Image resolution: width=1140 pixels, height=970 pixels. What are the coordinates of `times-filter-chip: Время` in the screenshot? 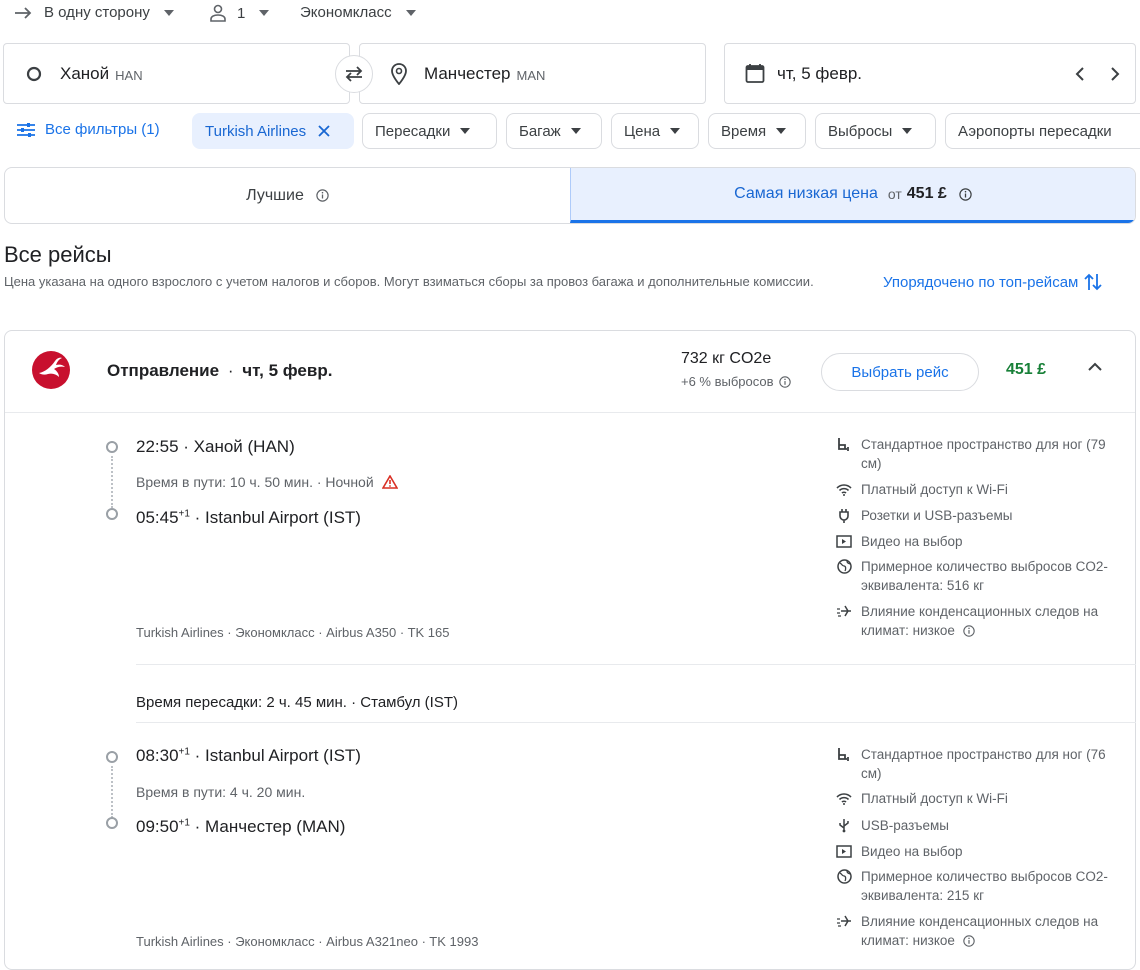 It's located at (757, 131).